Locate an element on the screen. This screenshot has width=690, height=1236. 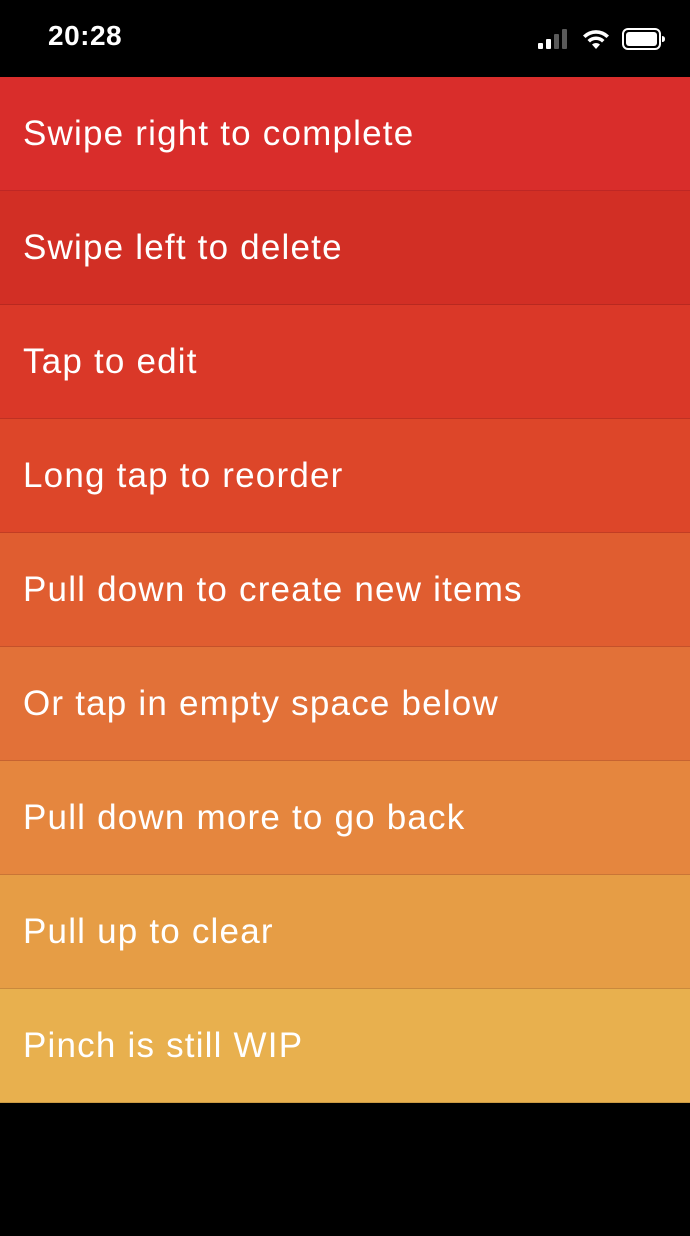
status-icons is located at coordinates (602, 39).